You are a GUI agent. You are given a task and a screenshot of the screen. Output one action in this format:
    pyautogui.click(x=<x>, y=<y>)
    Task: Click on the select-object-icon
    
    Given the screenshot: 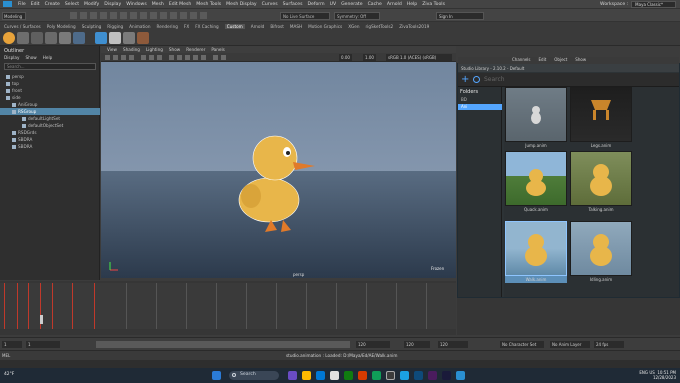 What is the action you would take?
    pyautogui.click(x=133, y=15)
    